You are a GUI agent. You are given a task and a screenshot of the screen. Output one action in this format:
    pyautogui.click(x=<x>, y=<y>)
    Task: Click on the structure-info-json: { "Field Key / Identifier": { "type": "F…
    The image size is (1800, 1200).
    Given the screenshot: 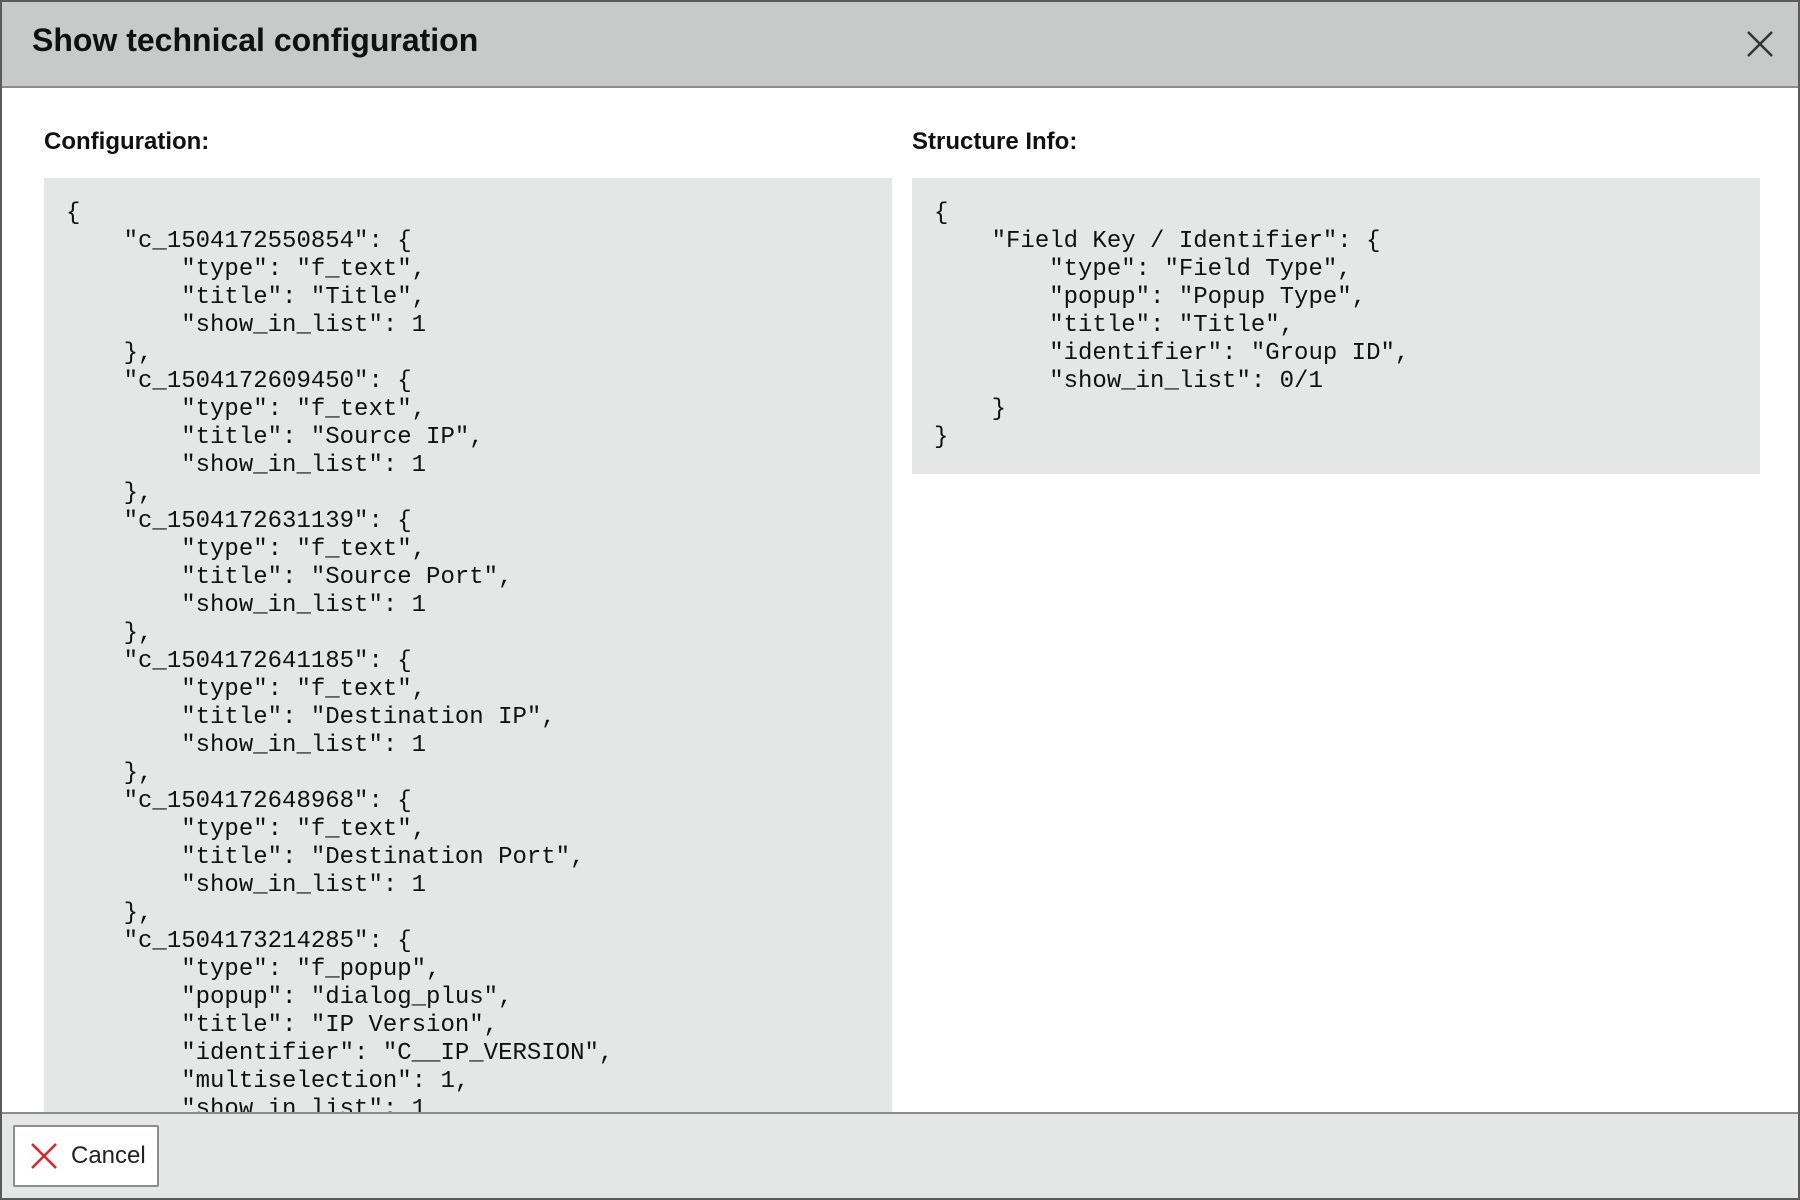 What is the action you would take?
    pyautogui.click(x=1172, y=325)
    